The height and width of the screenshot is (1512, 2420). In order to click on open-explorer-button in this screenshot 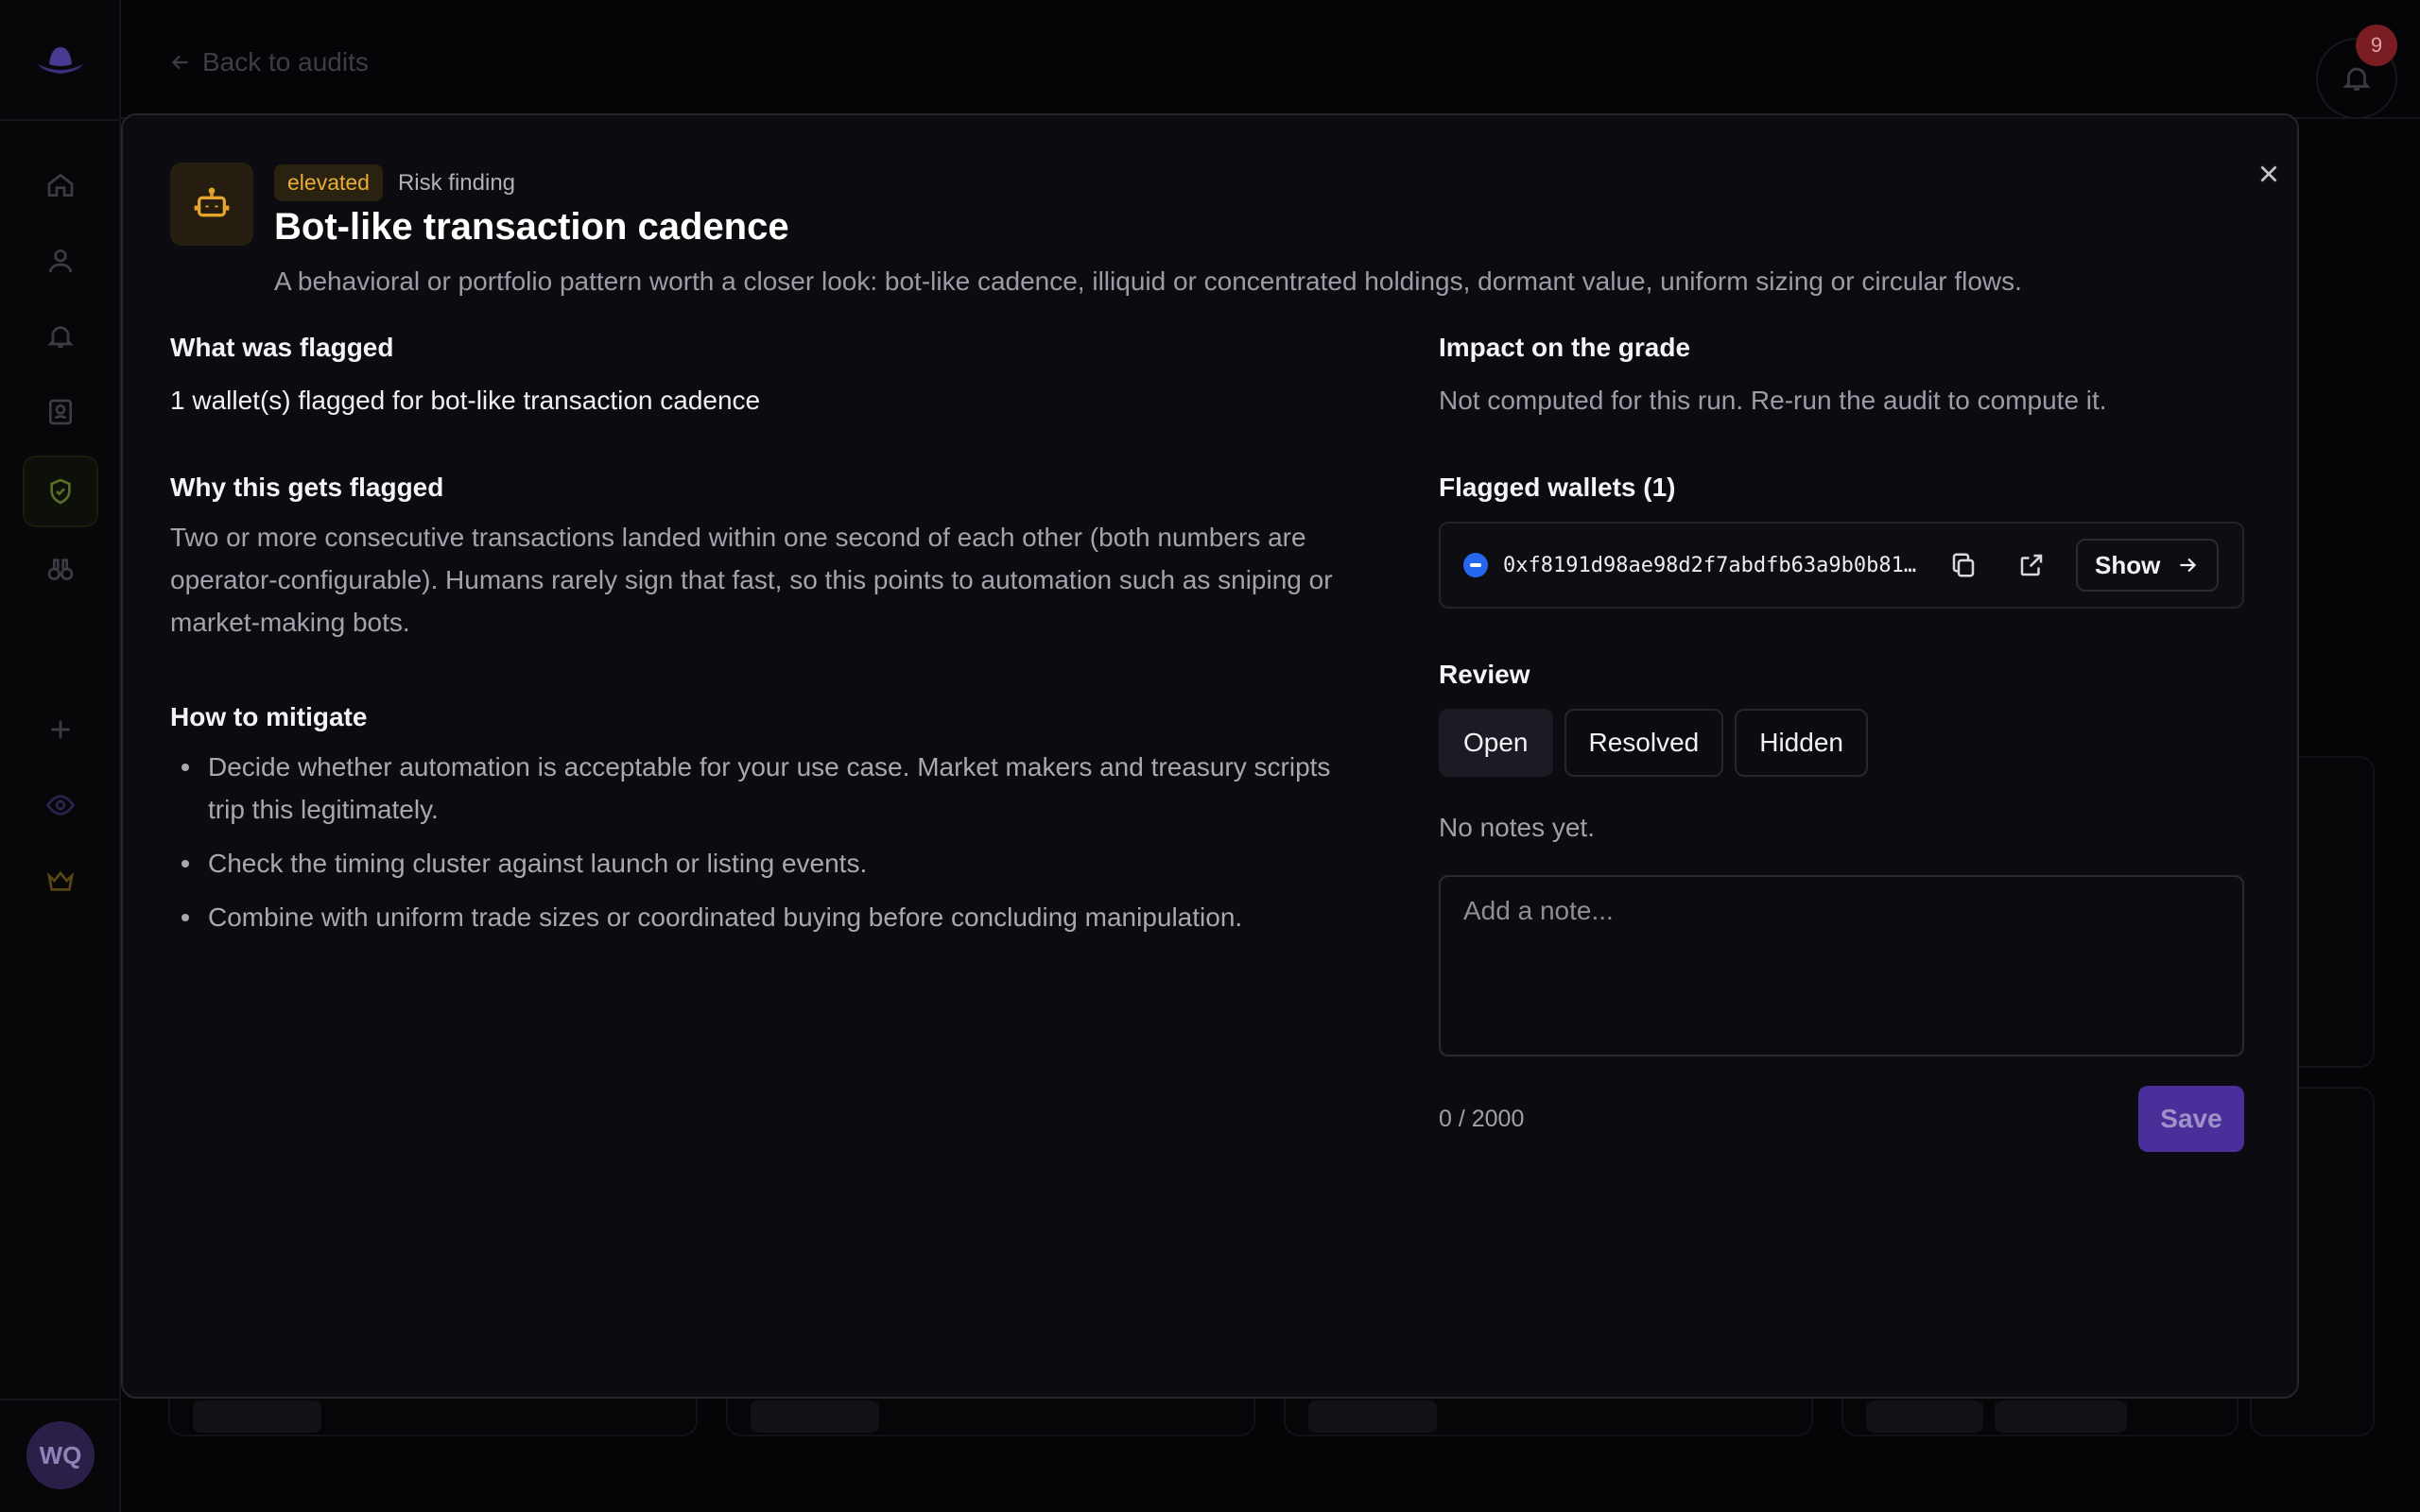, I will do `click(2031, 565)`.